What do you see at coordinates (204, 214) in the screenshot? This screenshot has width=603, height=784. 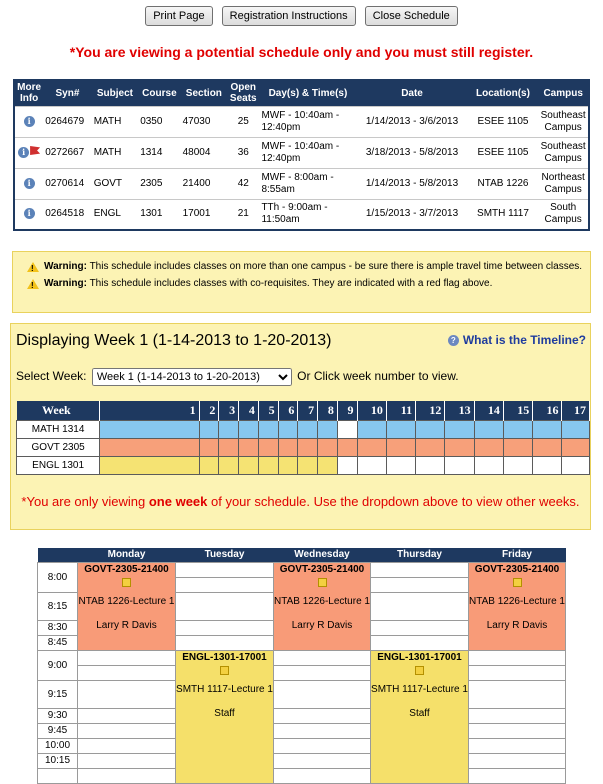 I see `section-cell: 17001` at bounding box center [204, 214].